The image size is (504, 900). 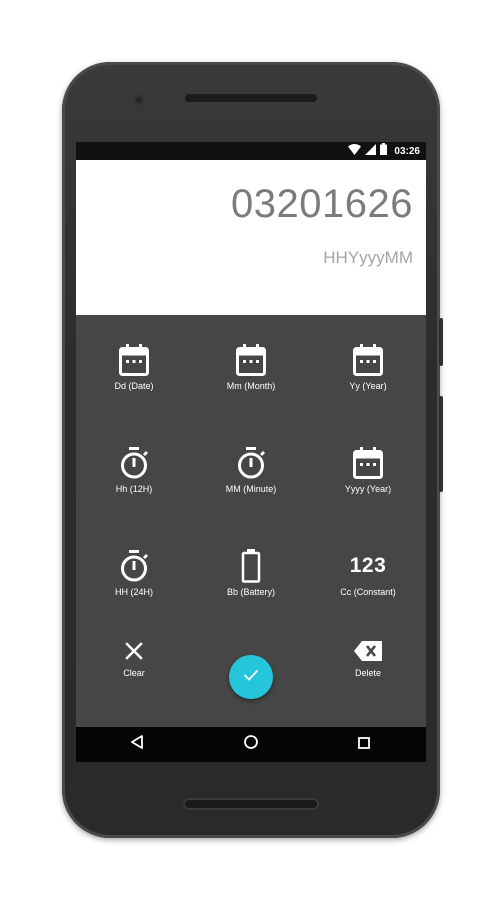 I want to click on key-month: Mm (Month), so click(x=251, y=365).